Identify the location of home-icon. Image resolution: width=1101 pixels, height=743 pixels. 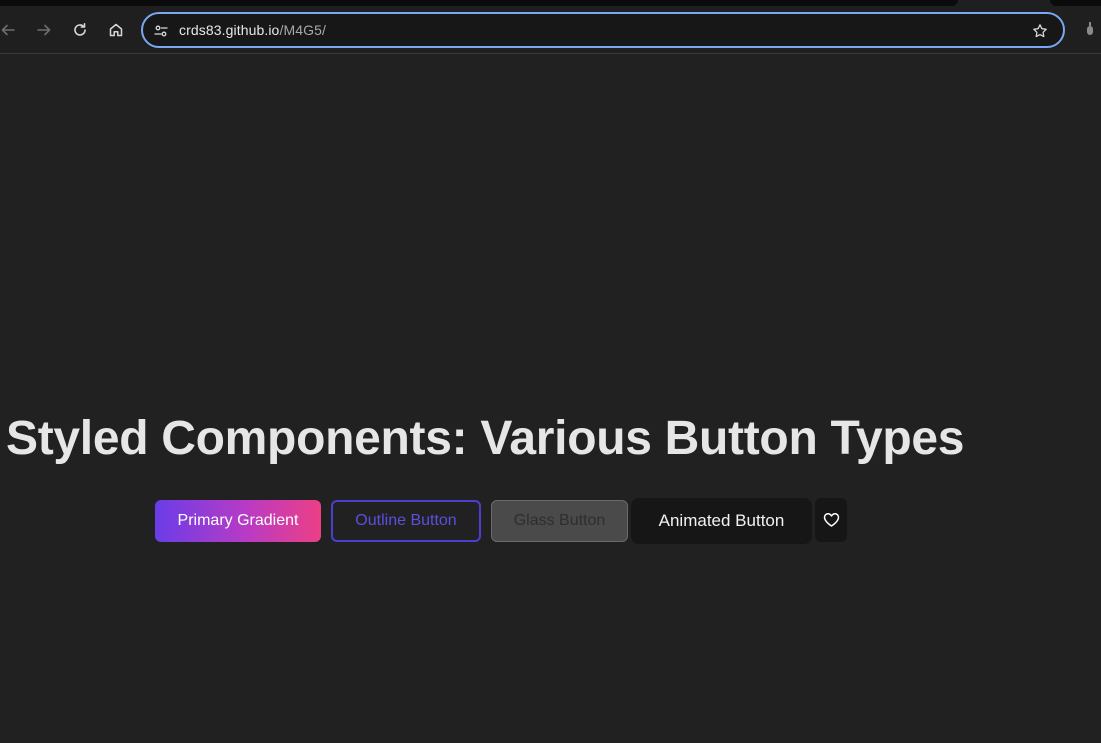
(116, 30).